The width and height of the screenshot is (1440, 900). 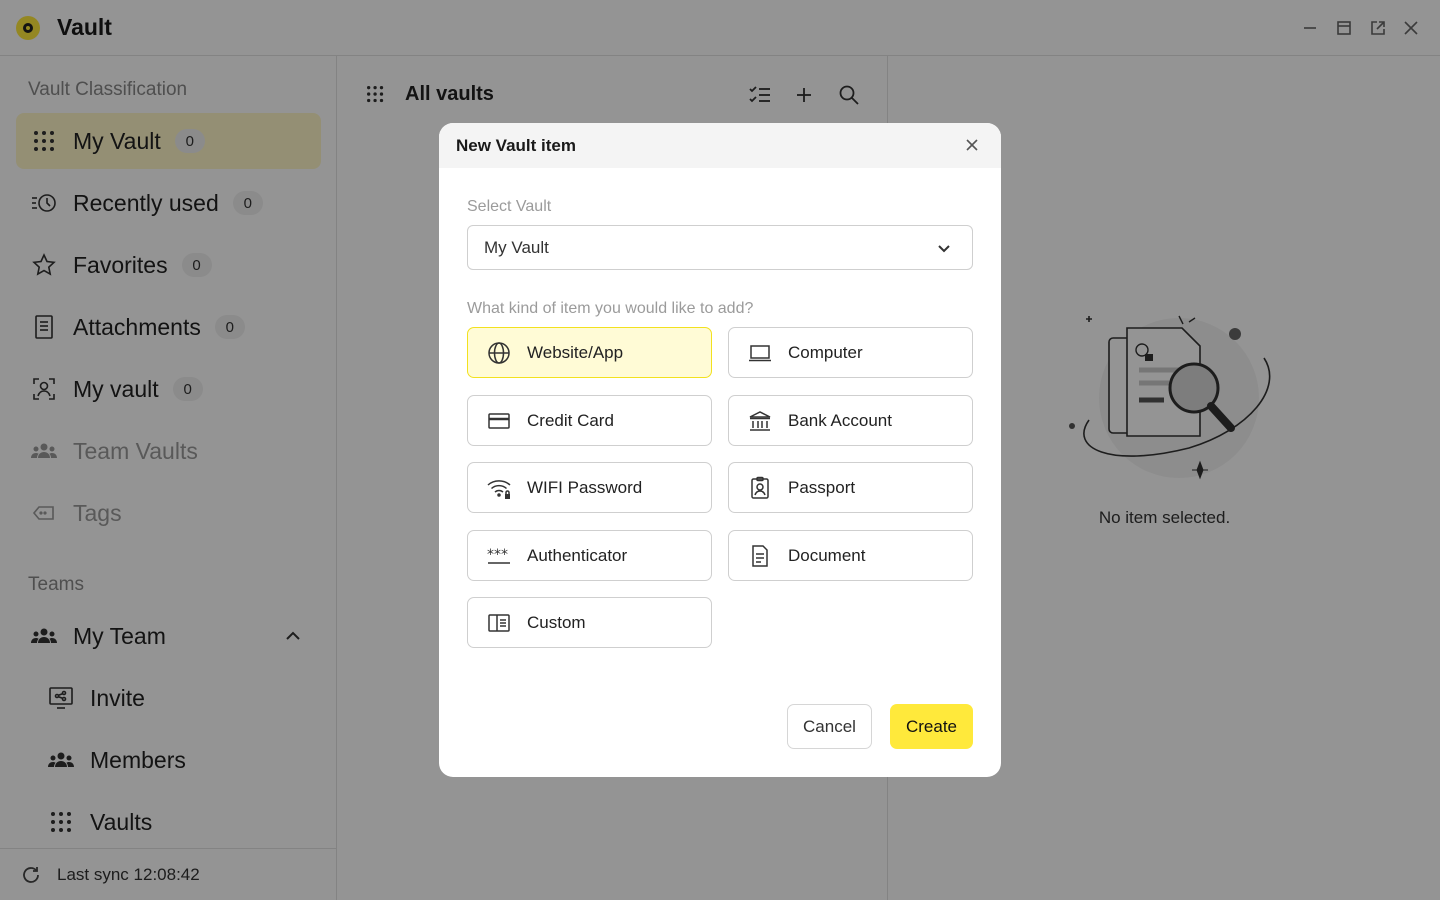 I want to click on password-dots-icon: ***, so click(x=499, y=556).